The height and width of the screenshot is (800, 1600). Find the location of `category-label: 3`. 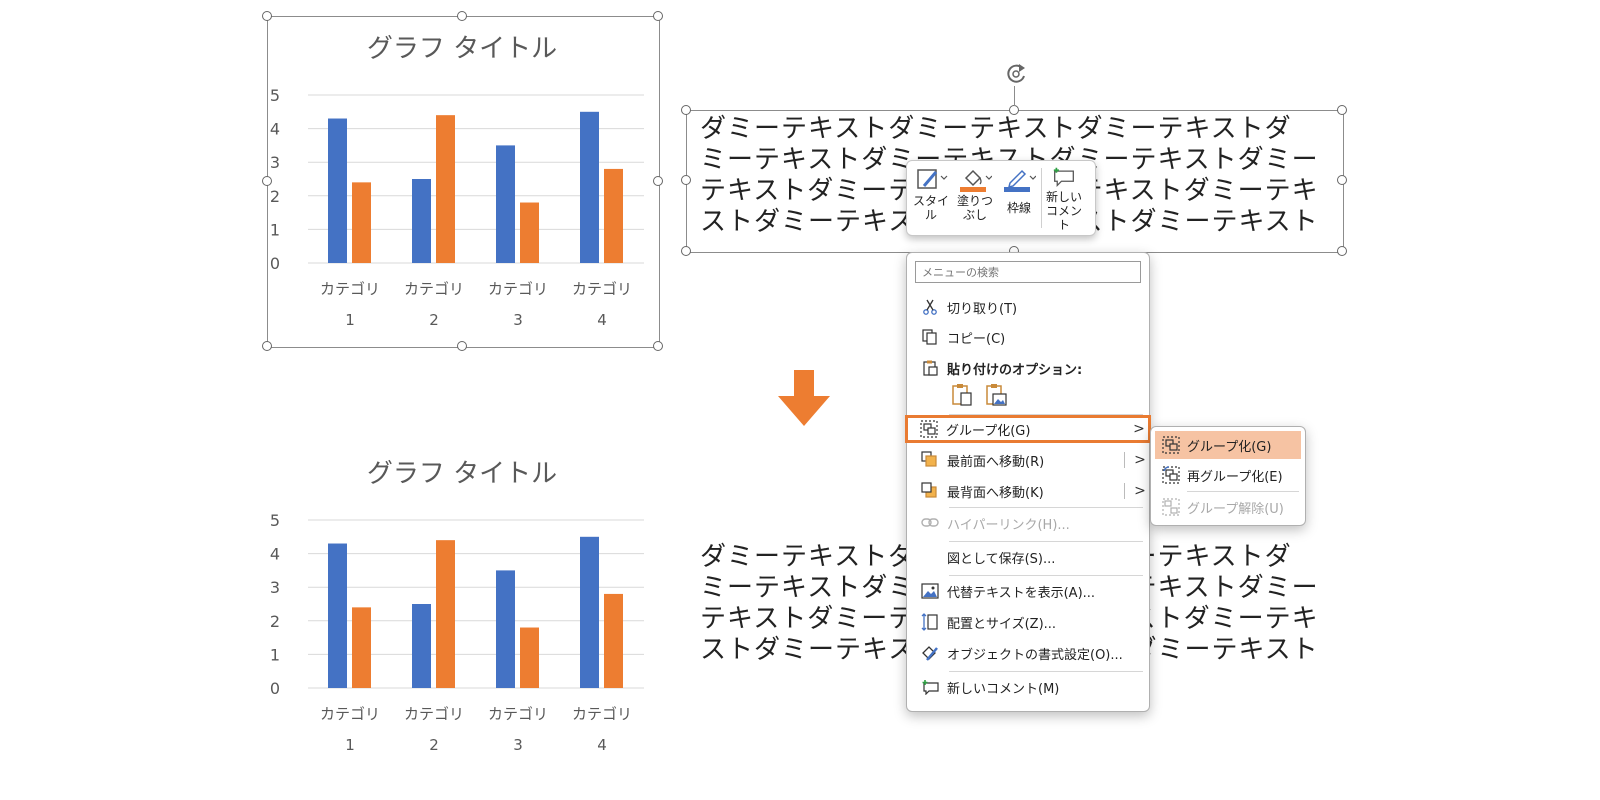

category-label: 3 is located at coordinates (518, 745).